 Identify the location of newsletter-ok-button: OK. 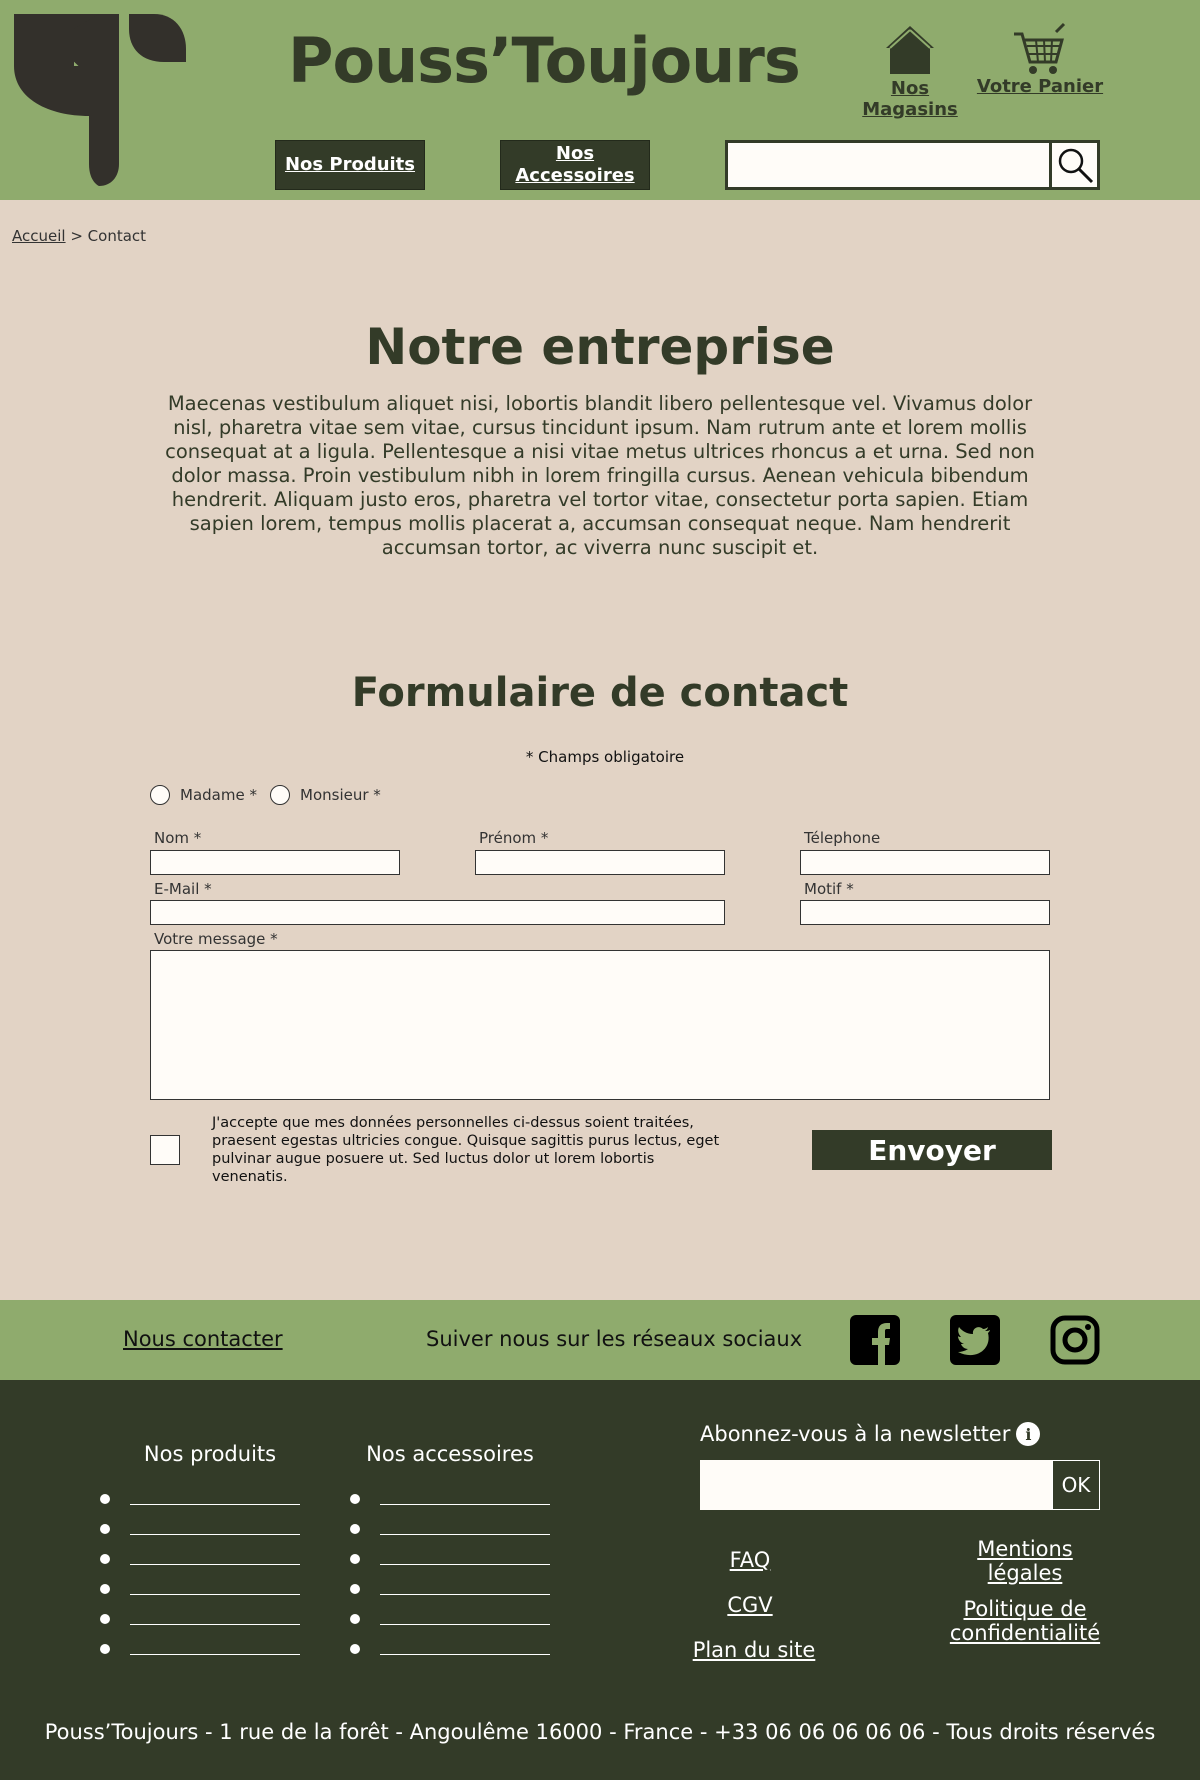
(1076, 1485).